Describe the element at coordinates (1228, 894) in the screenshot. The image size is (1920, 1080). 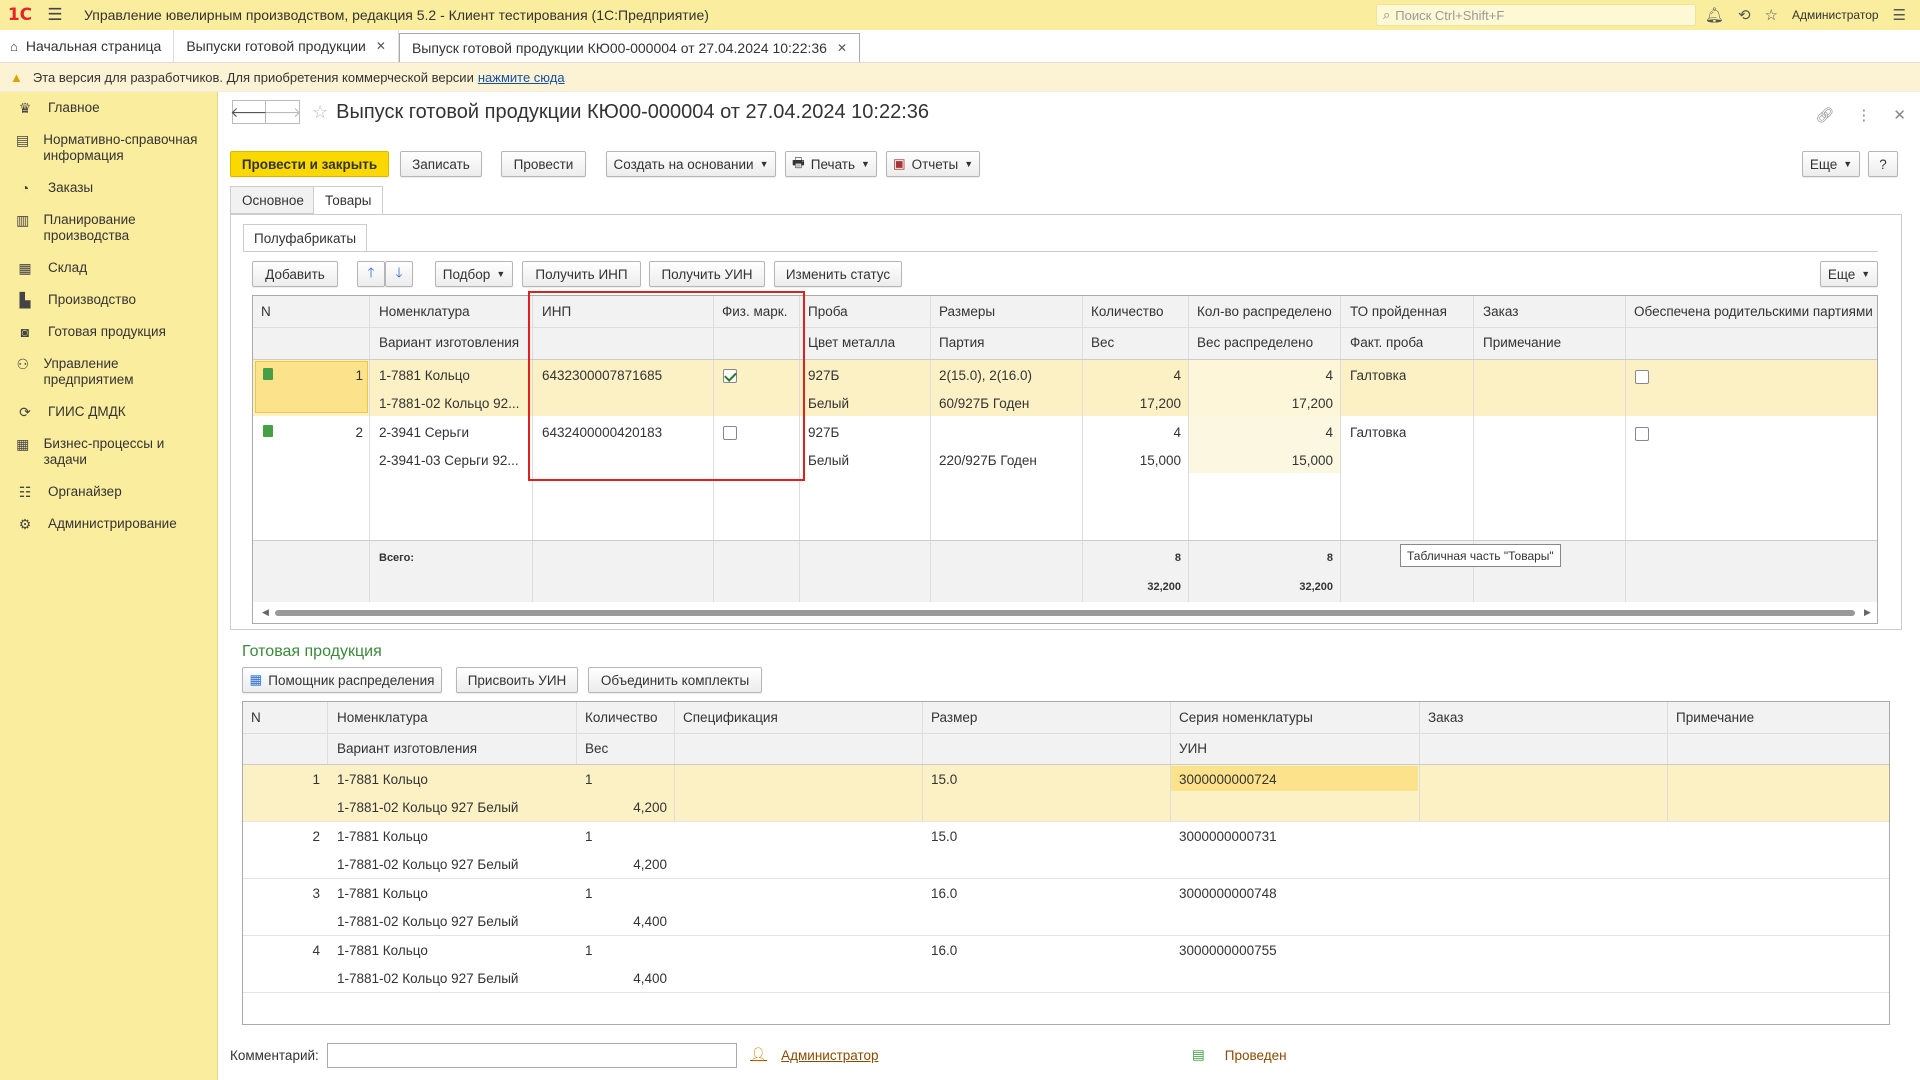
I see `cell-uin: 3000000000748` at that location.